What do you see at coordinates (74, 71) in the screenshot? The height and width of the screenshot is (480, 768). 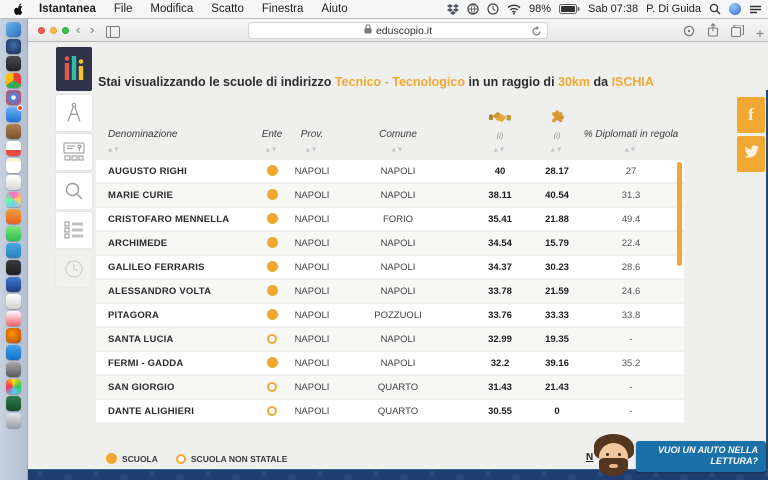 I see `eduscopio-logo` at bounding box center [74, 71].